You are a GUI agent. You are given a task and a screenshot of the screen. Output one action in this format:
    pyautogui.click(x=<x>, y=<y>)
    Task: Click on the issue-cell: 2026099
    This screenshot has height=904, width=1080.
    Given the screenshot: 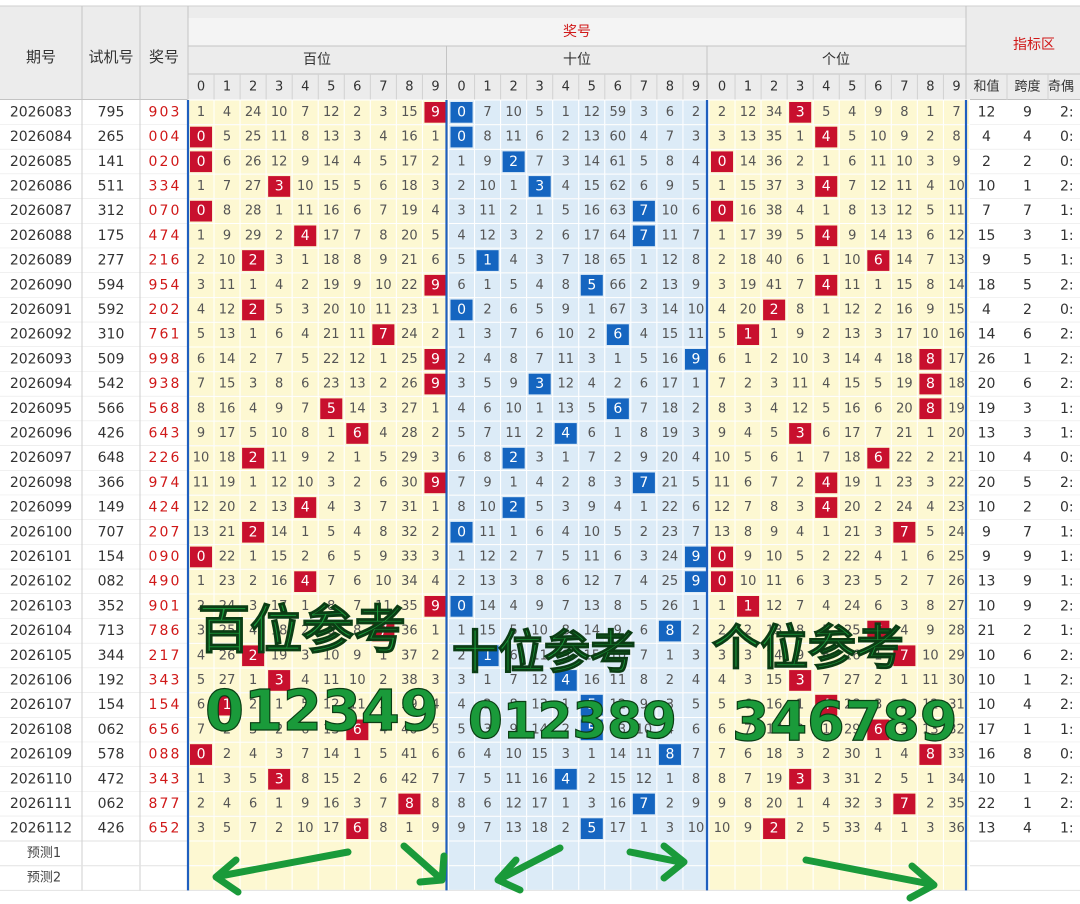 What is the action you would take?
    pyautogui.click(x=41, y=508)
    